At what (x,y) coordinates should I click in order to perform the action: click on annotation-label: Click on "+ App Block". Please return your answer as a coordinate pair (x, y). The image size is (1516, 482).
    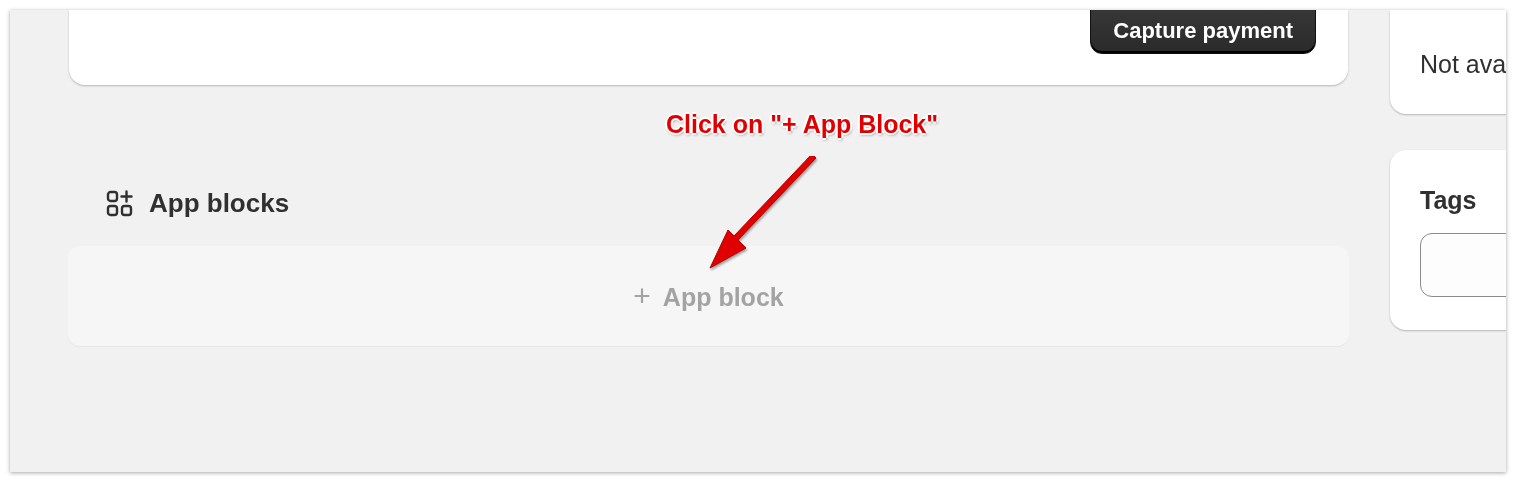
    Looking at the image, I should click on (802, 124).